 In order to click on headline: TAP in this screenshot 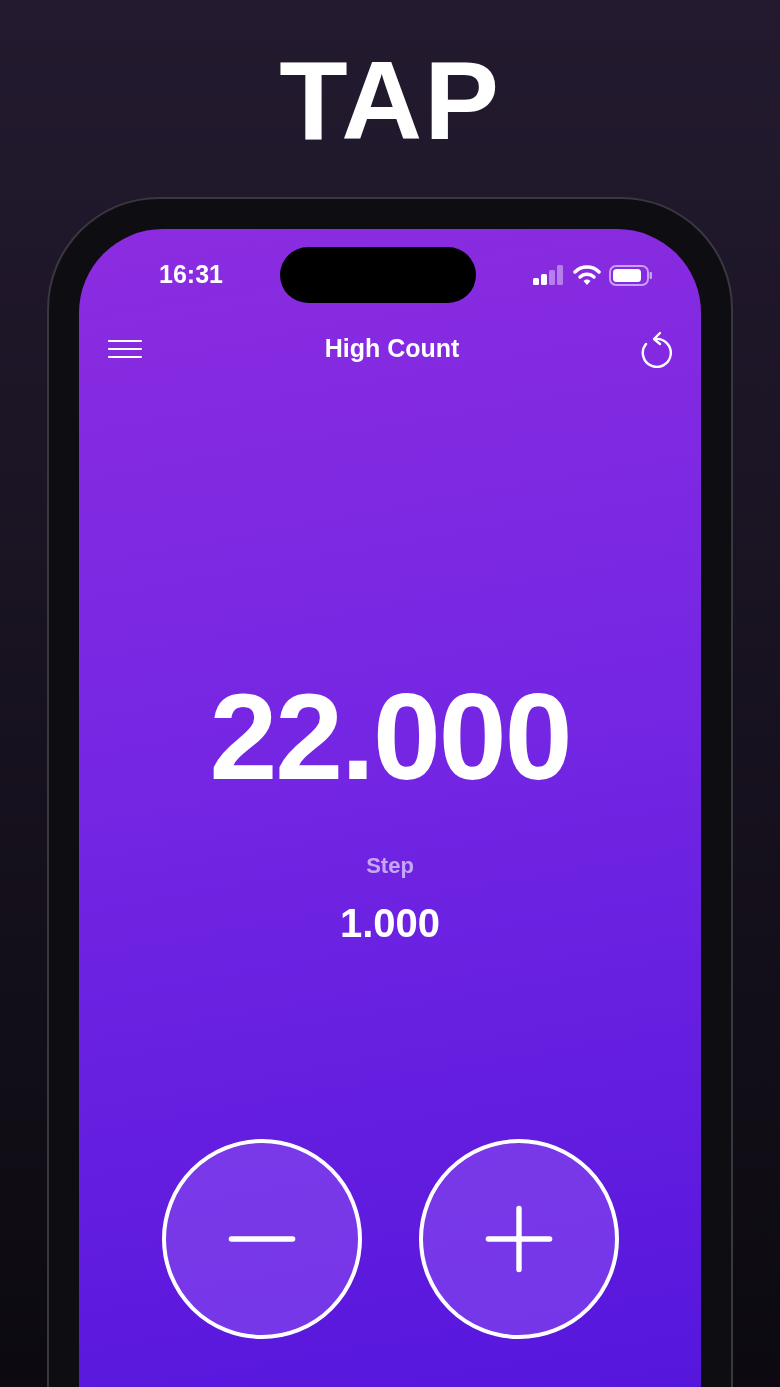, I will do `click(390, 101)`.